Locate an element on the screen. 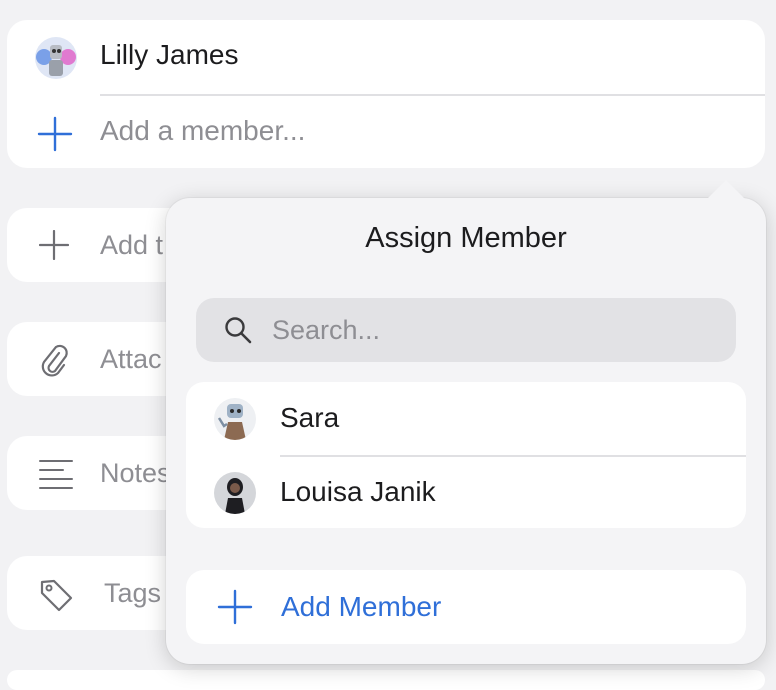  popover-arrow is located at coordinates (726, 190).